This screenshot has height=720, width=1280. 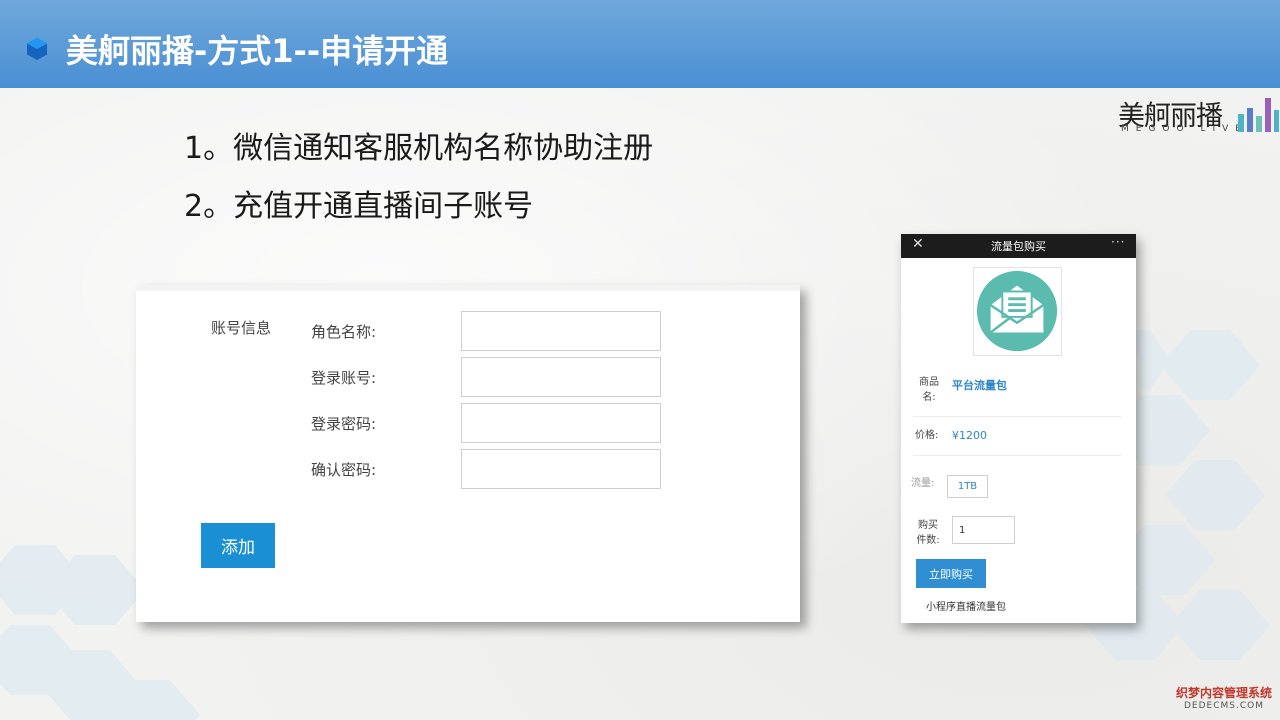 I want to click on watermark-line2: DEDECMS.COM, so click(x=1224, y=706).